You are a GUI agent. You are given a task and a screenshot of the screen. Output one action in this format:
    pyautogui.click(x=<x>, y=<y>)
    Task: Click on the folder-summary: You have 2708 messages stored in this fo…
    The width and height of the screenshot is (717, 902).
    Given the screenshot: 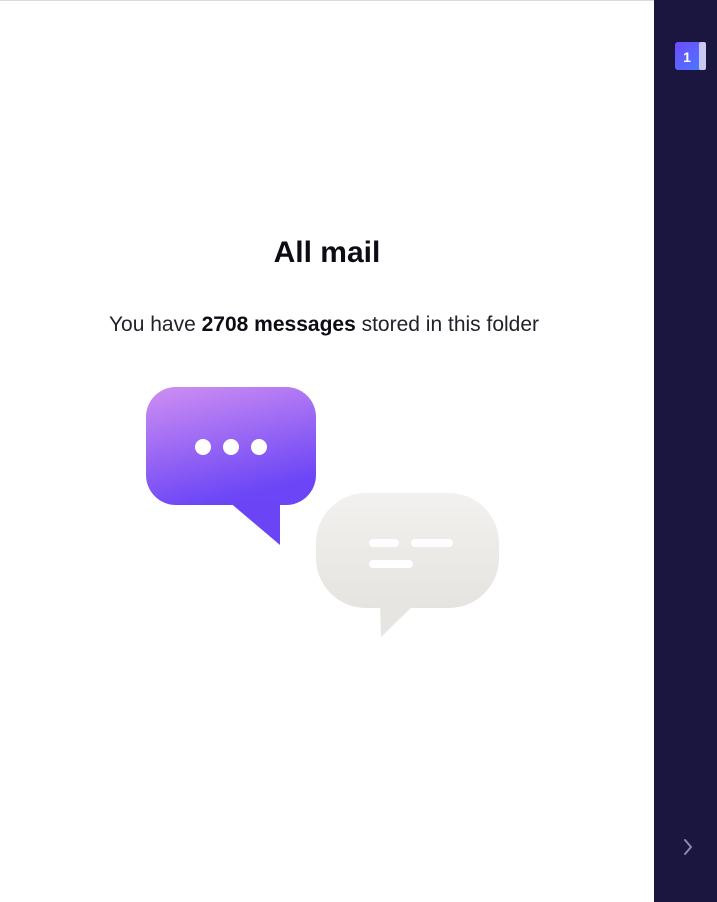 What is the action you would take?
    pyautogui.click(x=324, y=325)
    